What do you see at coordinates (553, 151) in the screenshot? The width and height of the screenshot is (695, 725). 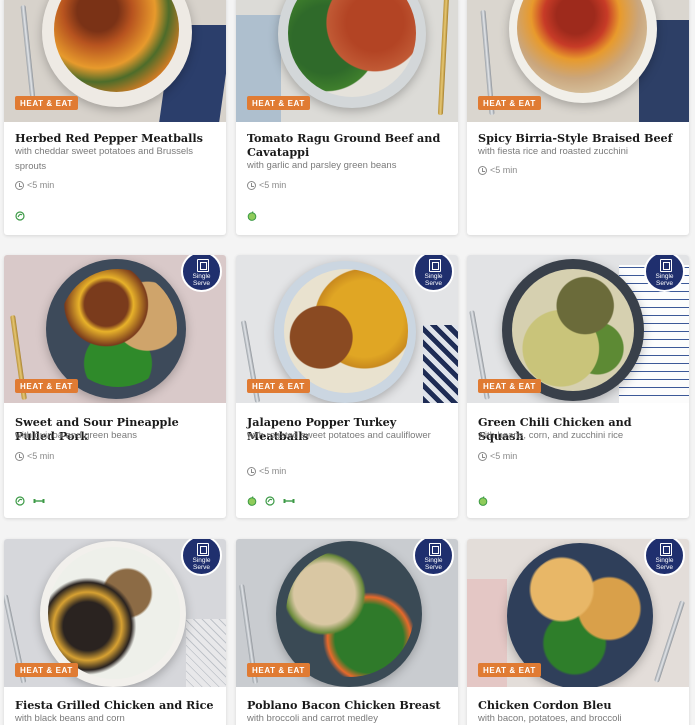 I see `meal-subtitle: with fiesta rice and roasted zucchini` at bounding box center [553, 151].